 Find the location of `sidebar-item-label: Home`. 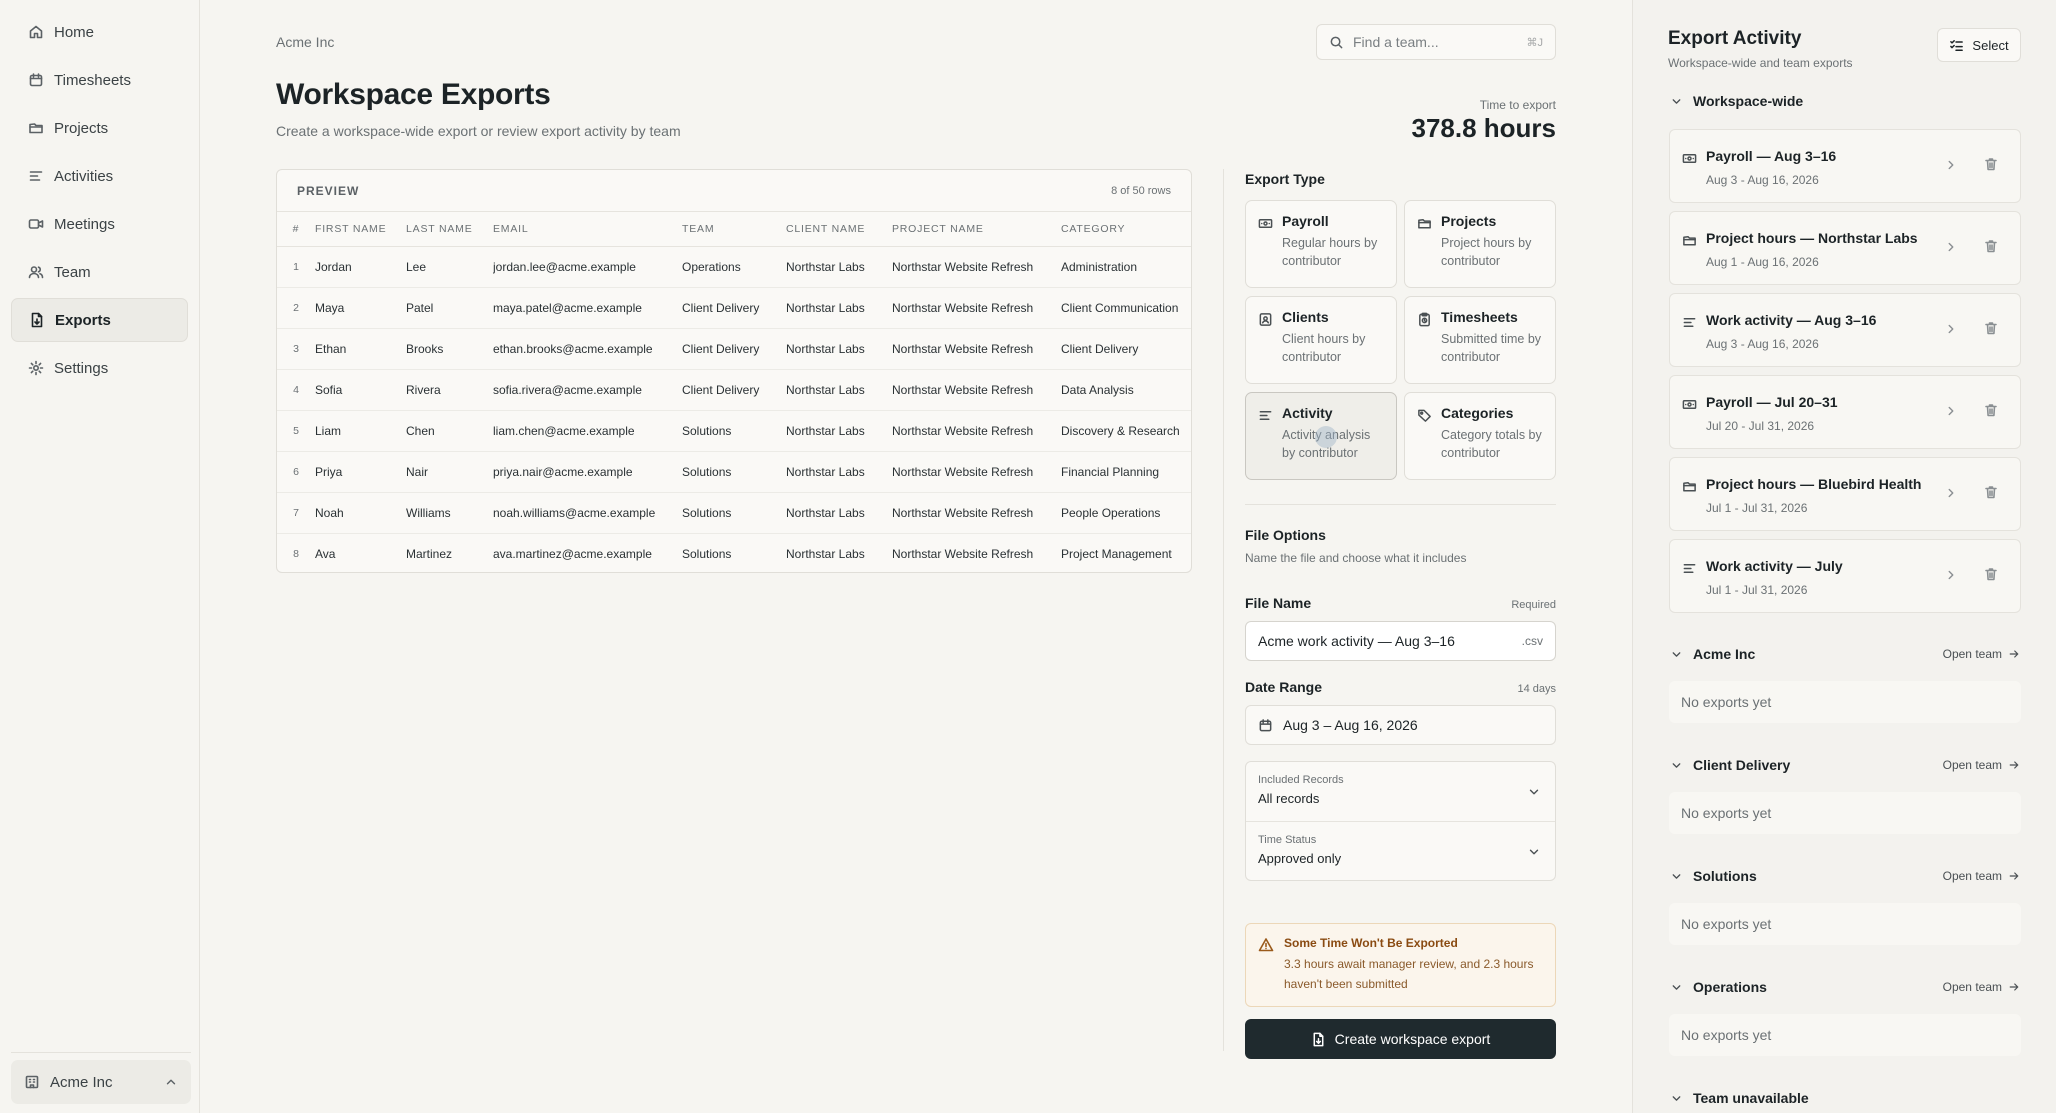

sidebar-item-label: Home is located at coordinates (74, 32).